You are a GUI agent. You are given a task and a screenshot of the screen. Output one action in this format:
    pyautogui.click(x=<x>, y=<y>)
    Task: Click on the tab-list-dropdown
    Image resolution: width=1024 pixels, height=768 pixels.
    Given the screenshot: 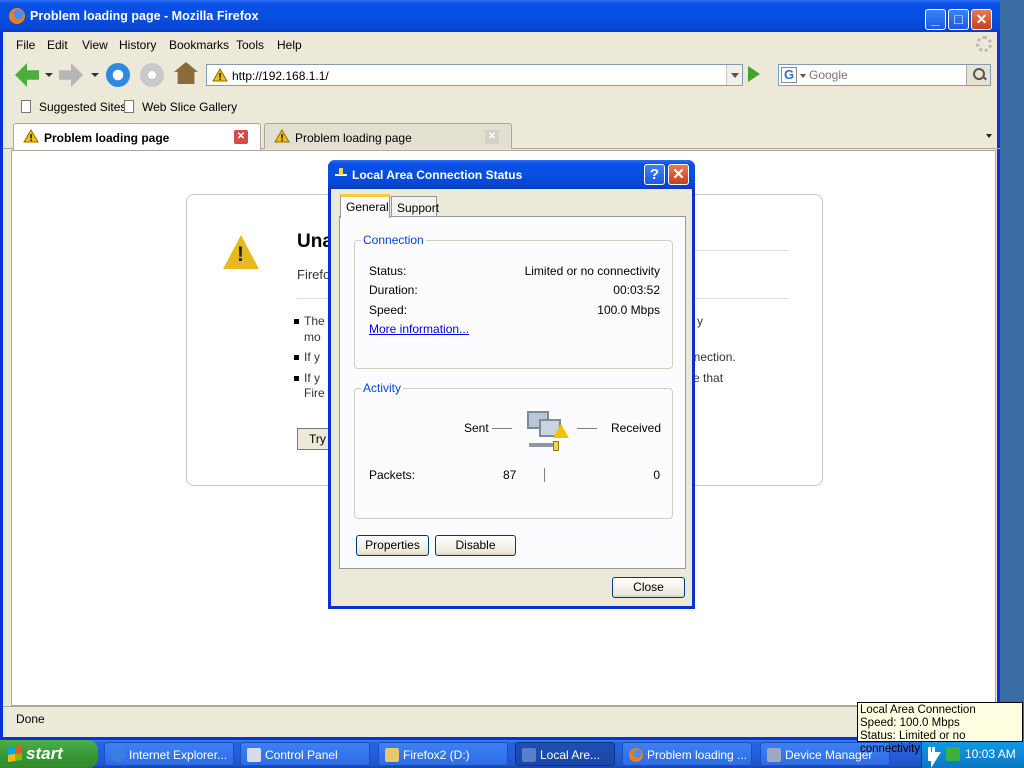 What is the action you would take?
    pyautogui.click(x=990, y=135)
    